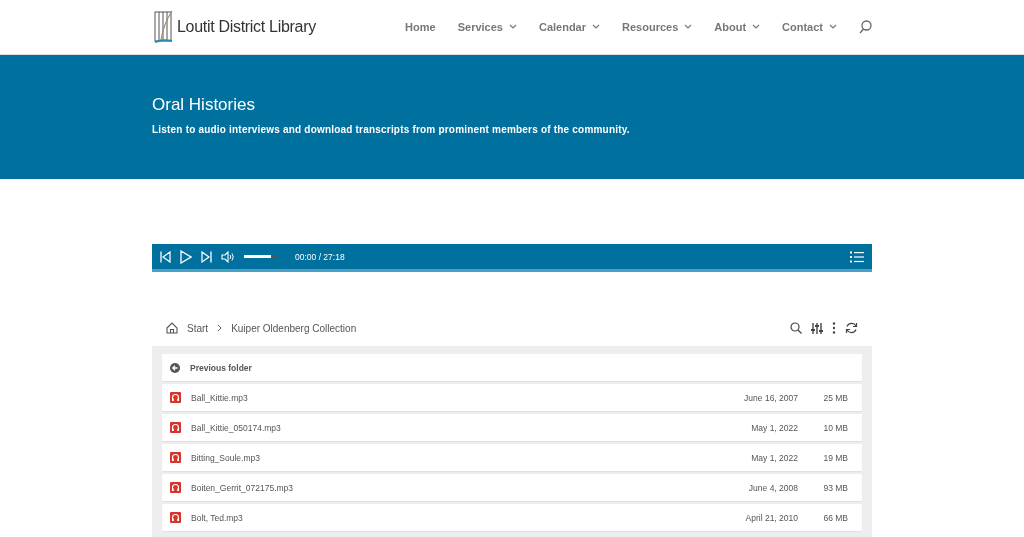  What do you see at coordinates (198, 328) in the screenshot?
I see `breadcrumb-link: Start` at bounding box center [198, 328].